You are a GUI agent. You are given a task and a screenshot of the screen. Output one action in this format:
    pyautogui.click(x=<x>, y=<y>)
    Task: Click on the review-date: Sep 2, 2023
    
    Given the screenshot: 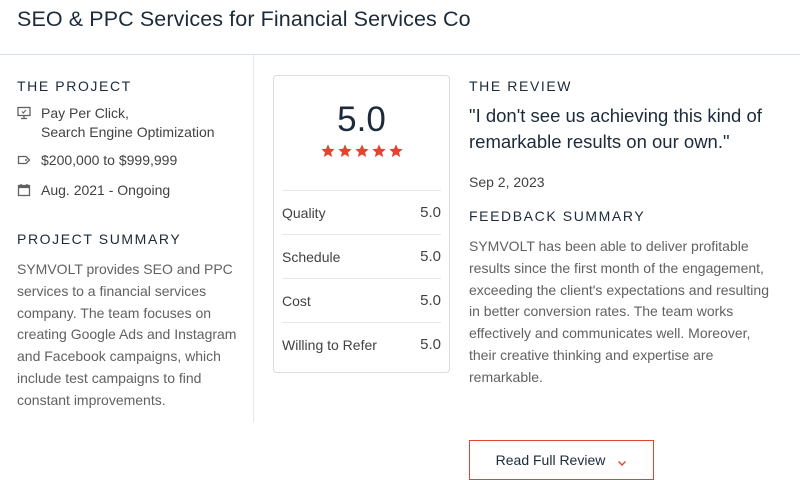 What is the action you would take?
    pyautogui.click(x=507, y=182)
    